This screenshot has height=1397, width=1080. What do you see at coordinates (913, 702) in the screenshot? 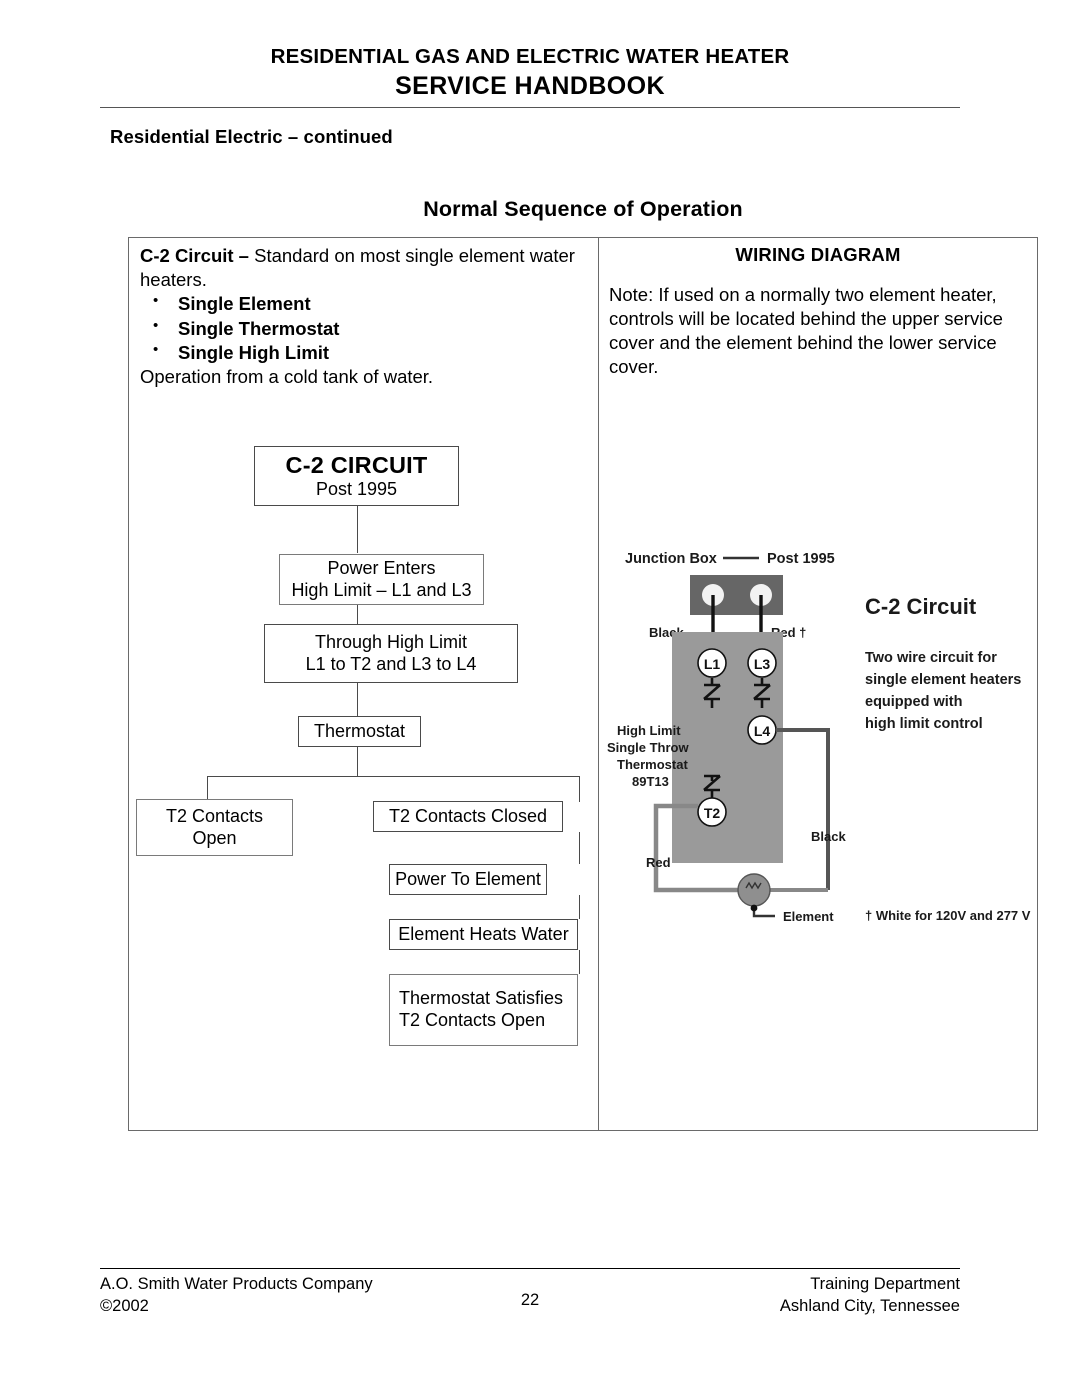
I see `label-desc-line3: equipped with` at bounding box center [913, 702].